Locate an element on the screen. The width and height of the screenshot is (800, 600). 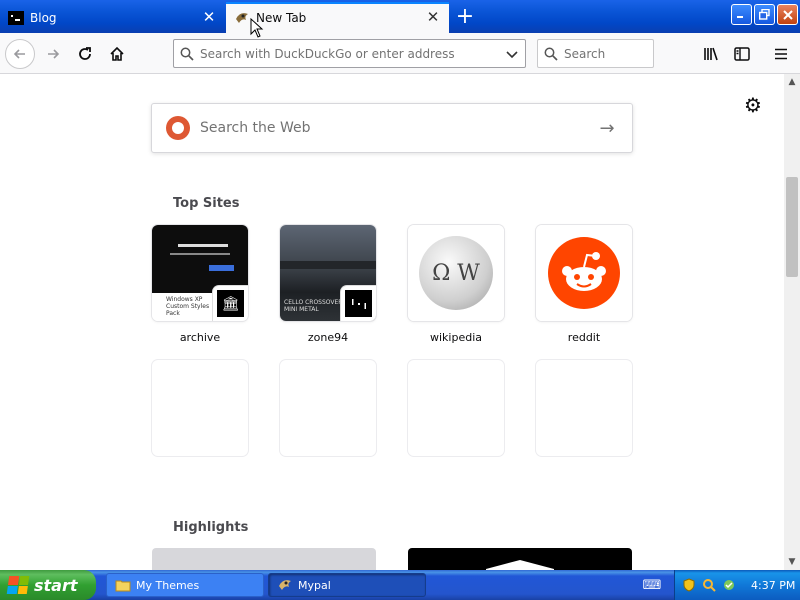
search-bar is located at coordinates (625, 53).